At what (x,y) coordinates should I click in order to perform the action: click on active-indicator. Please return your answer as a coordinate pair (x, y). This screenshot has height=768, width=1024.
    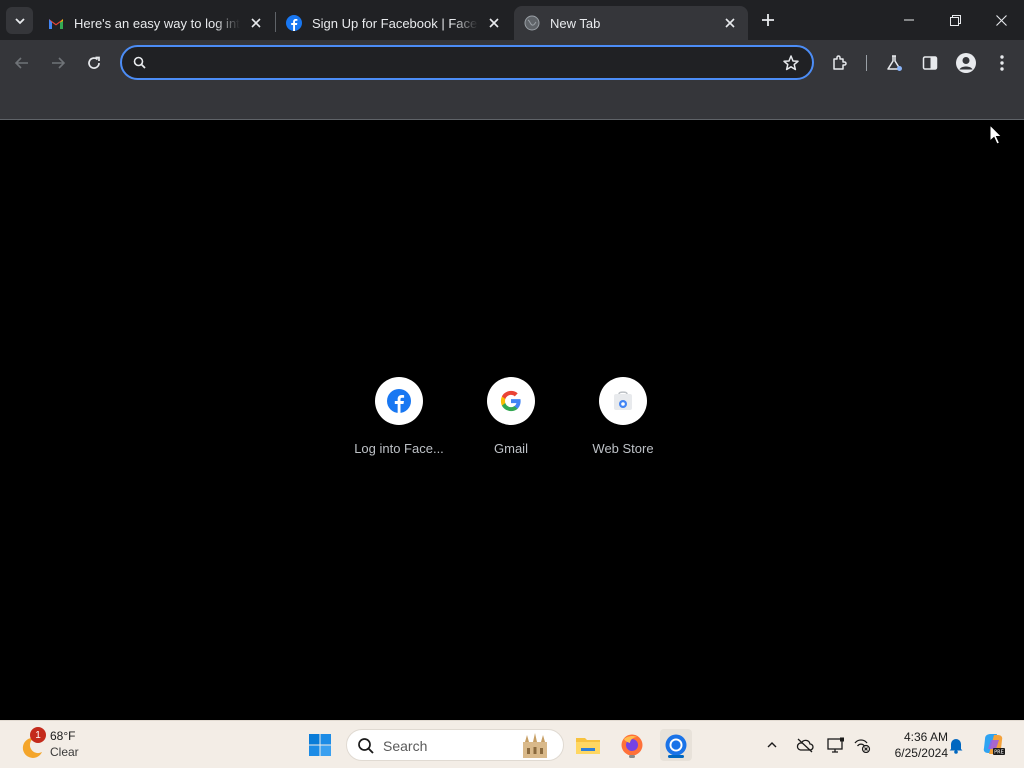
    Looking at the image, I should click on (676, 756).